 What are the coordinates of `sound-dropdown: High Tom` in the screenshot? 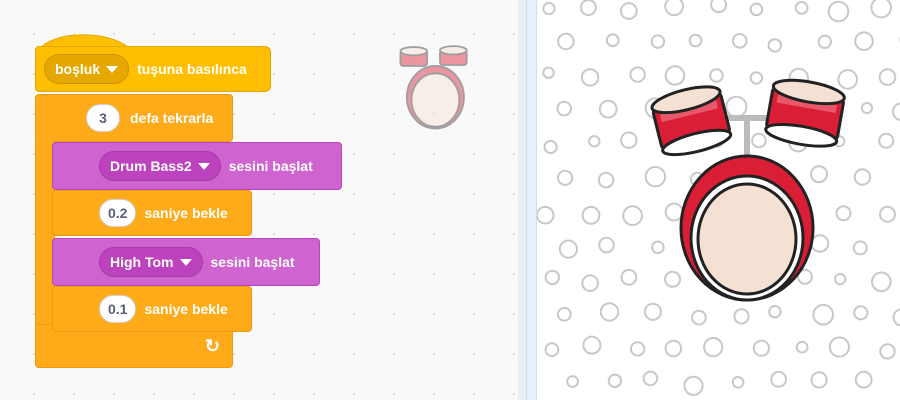 It's located at (151, 262).